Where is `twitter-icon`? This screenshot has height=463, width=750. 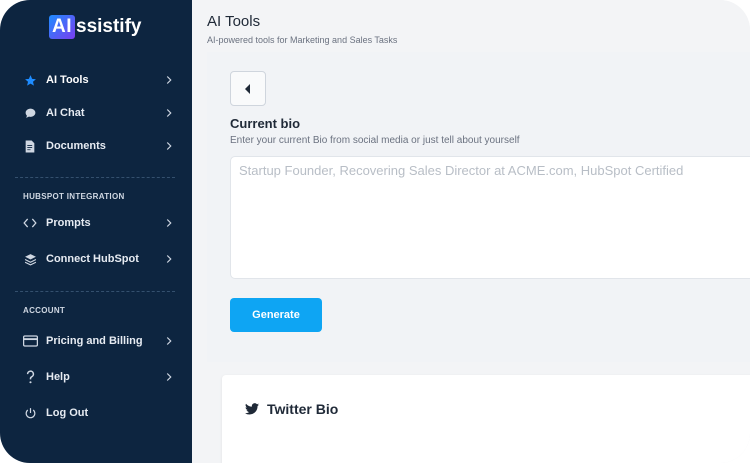 twitter-icon is located at coordinates (252, 409).